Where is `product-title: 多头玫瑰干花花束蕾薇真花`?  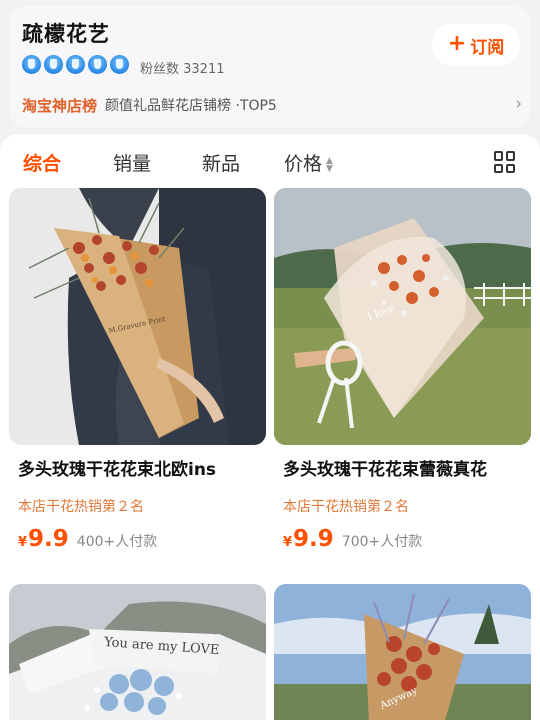
product-title: 多头玫瑰干花花束蕾薇真花 is located at coordinates (402, 467).